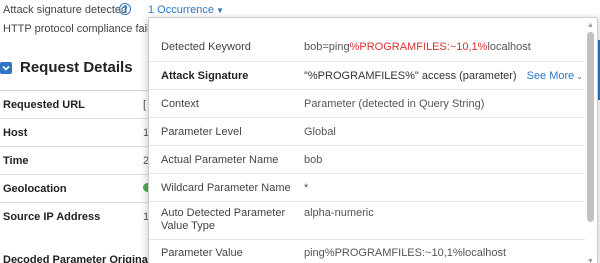 The width and height of the screenshot is (600, 263). Describe the element at coordinates (44, 105) in the screenshot. I see `row-label: Requested URL` at that location.